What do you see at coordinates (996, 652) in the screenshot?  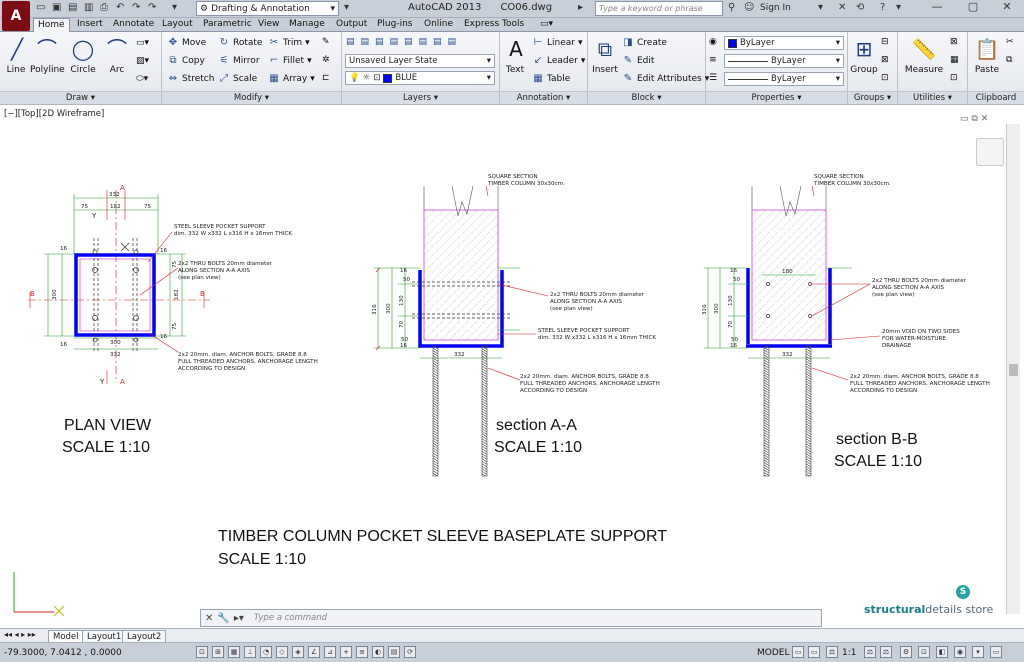 I see `clean-screen-icon: ▭` at bounding box center [996, 652].